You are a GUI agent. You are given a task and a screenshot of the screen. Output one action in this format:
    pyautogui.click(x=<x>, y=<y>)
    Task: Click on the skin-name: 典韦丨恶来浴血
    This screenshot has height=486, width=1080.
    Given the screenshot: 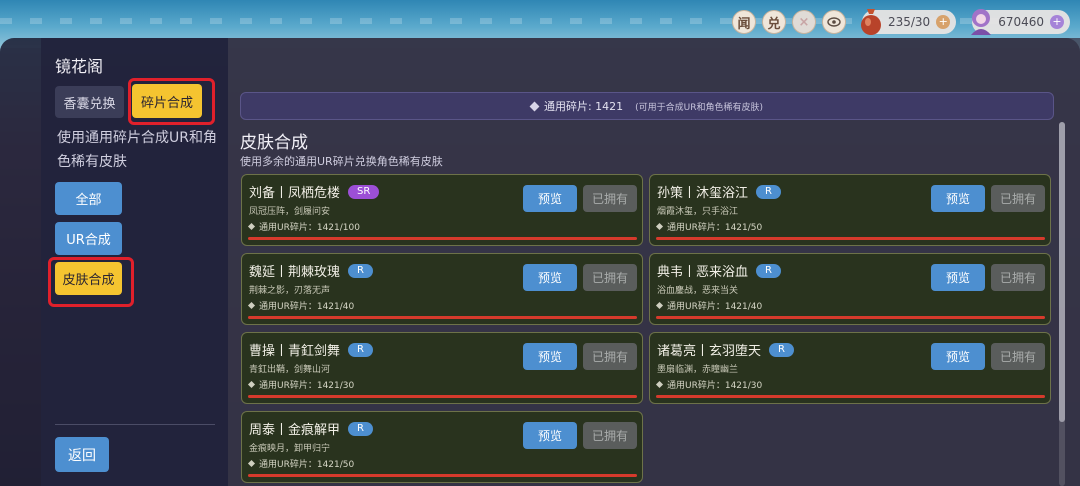 What is the action you would take?
    pyautogui.click(x=703, y=272)
    